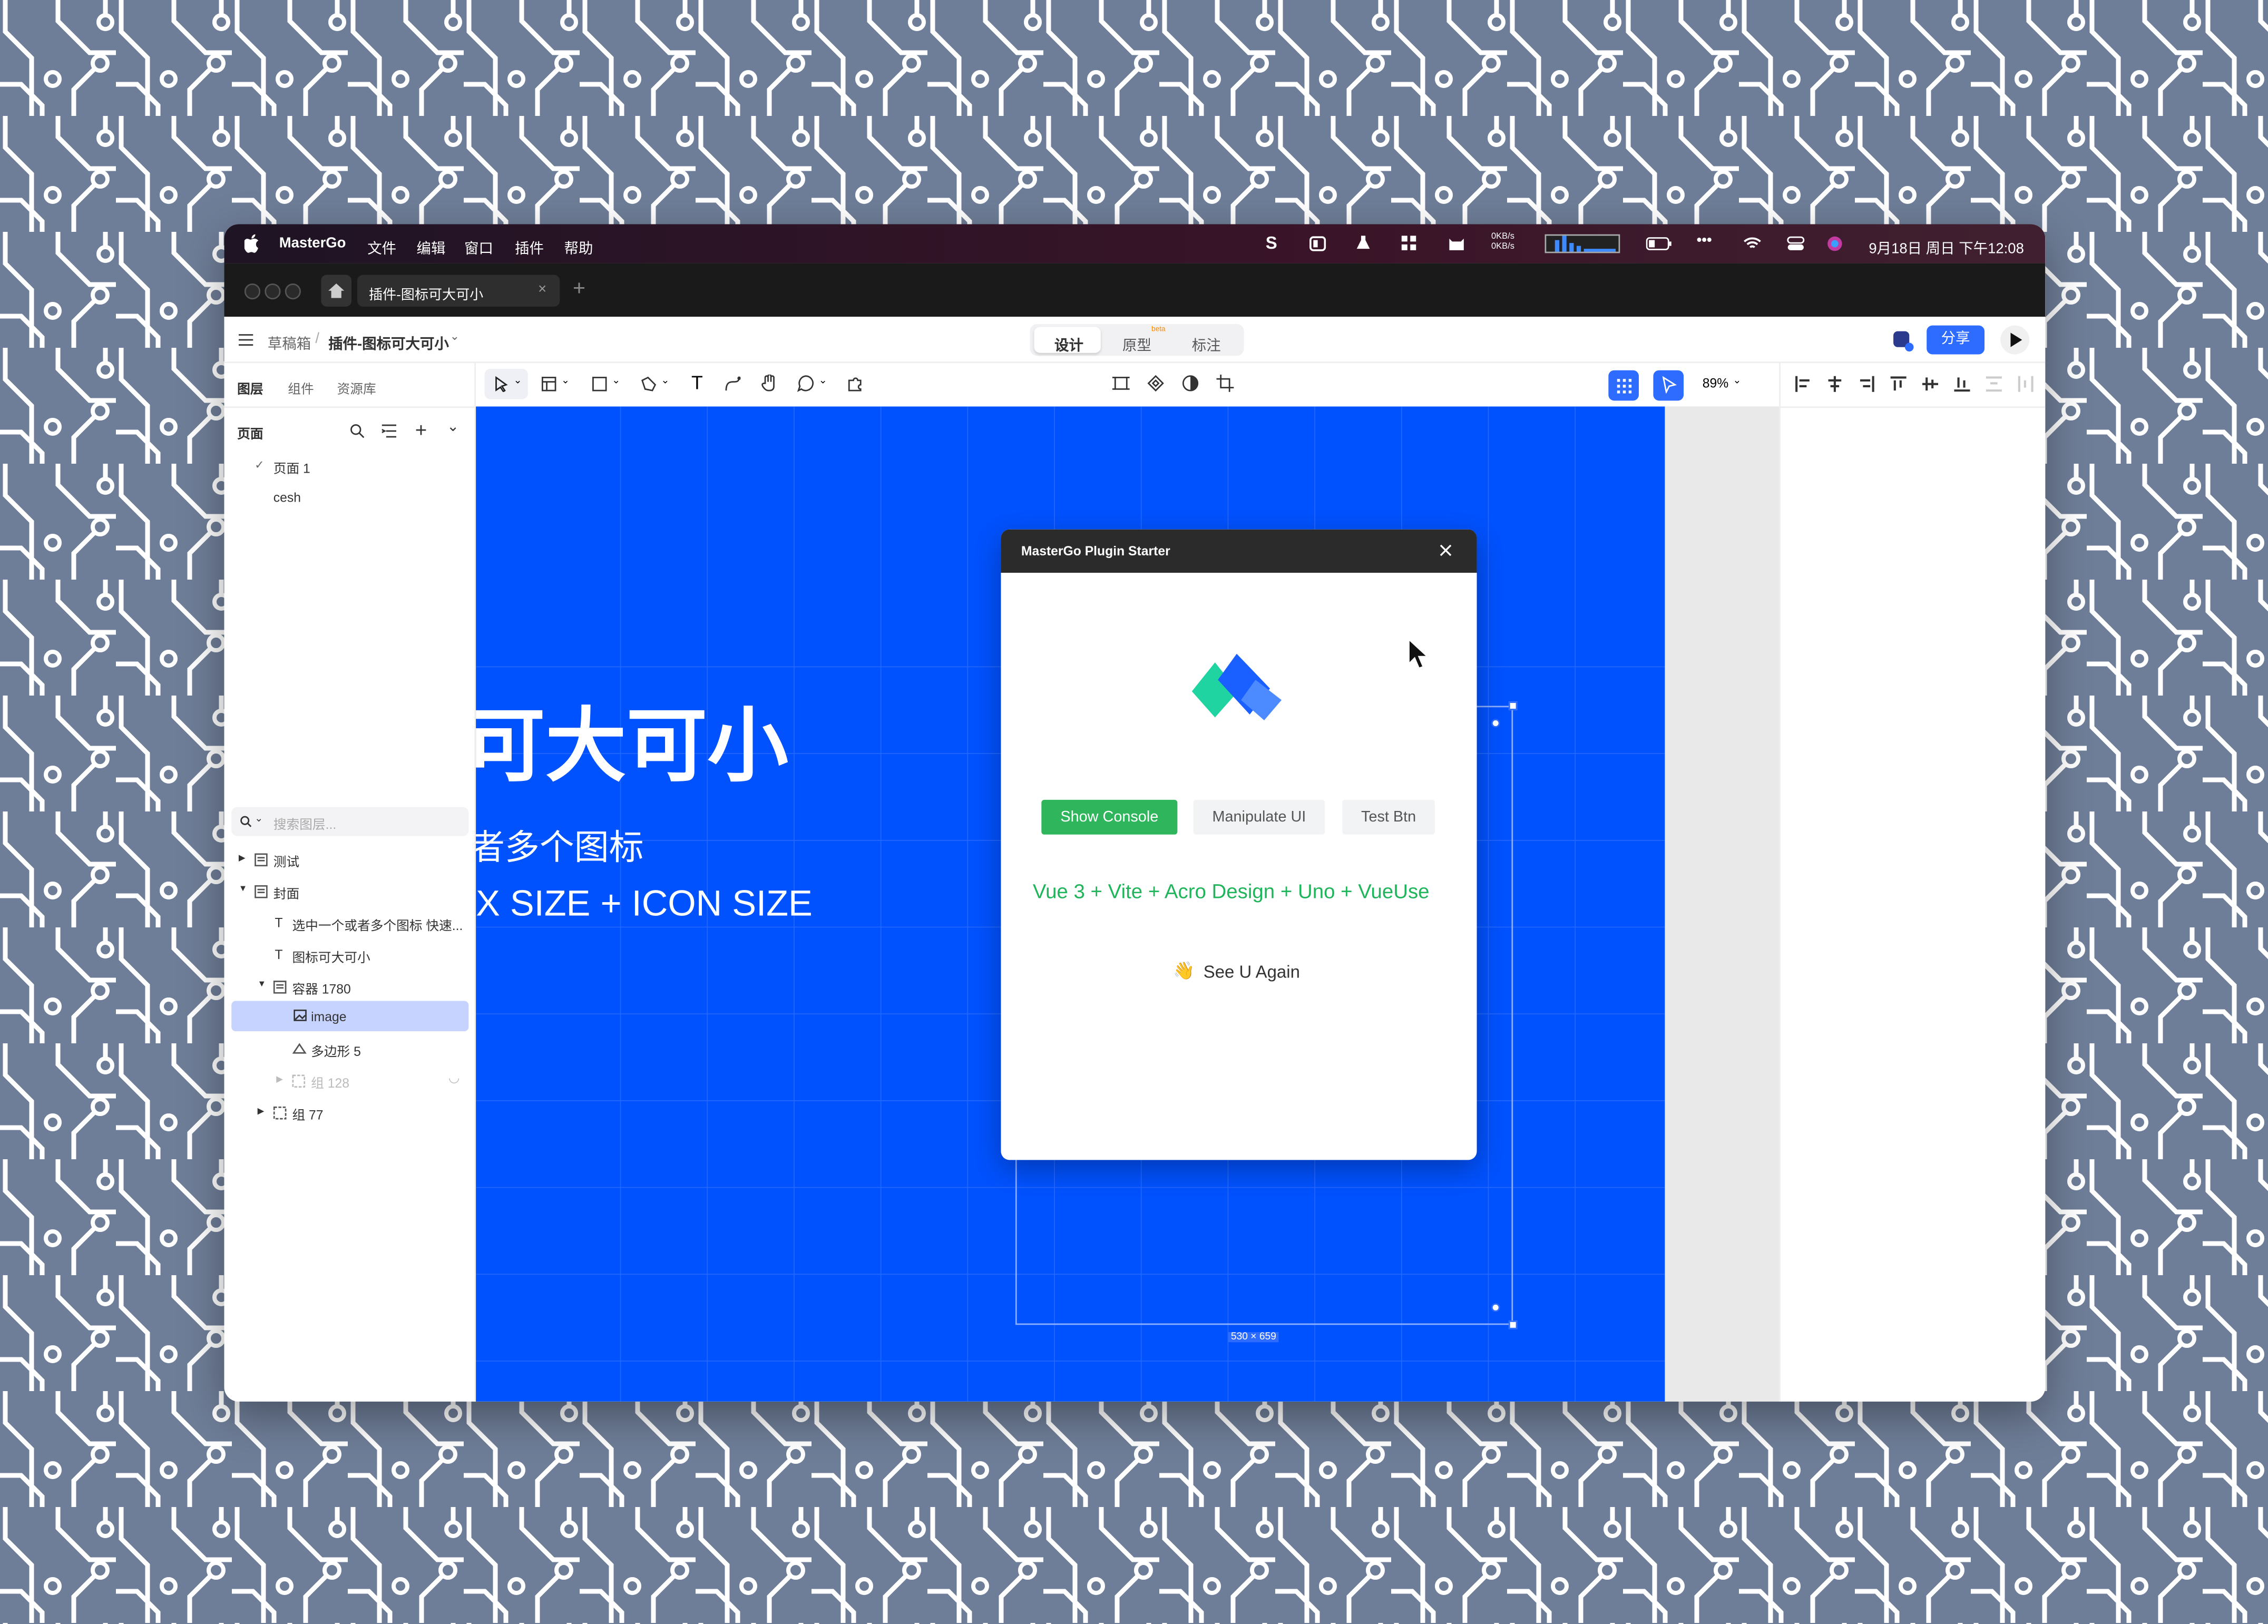  What do you see at coordinates (388, 342) in the screenshot?
I see `file-name: 插件-图标可大可小` at bounding box center [388, 342].